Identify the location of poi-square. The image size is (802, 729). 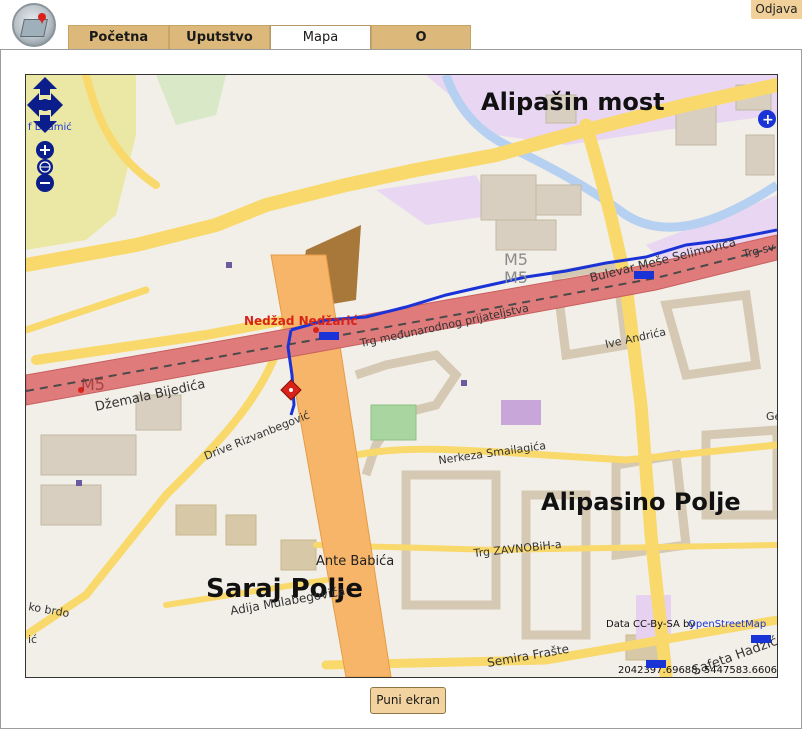
(229, 265).